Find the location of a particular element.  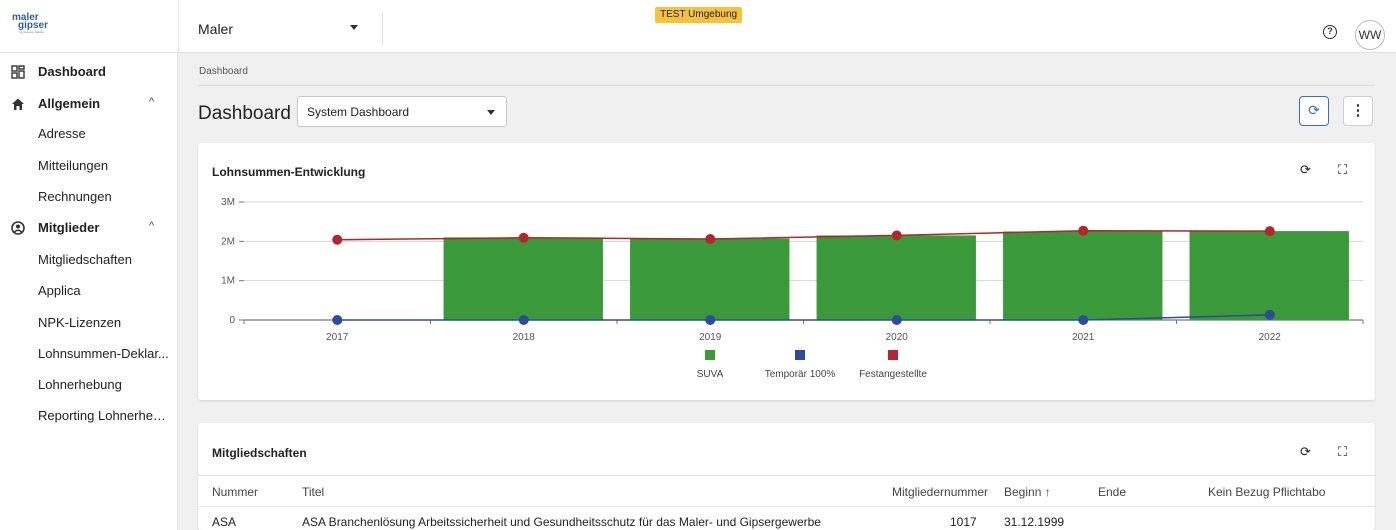

logo-line2: gipser is located at coordinates (33, 25).